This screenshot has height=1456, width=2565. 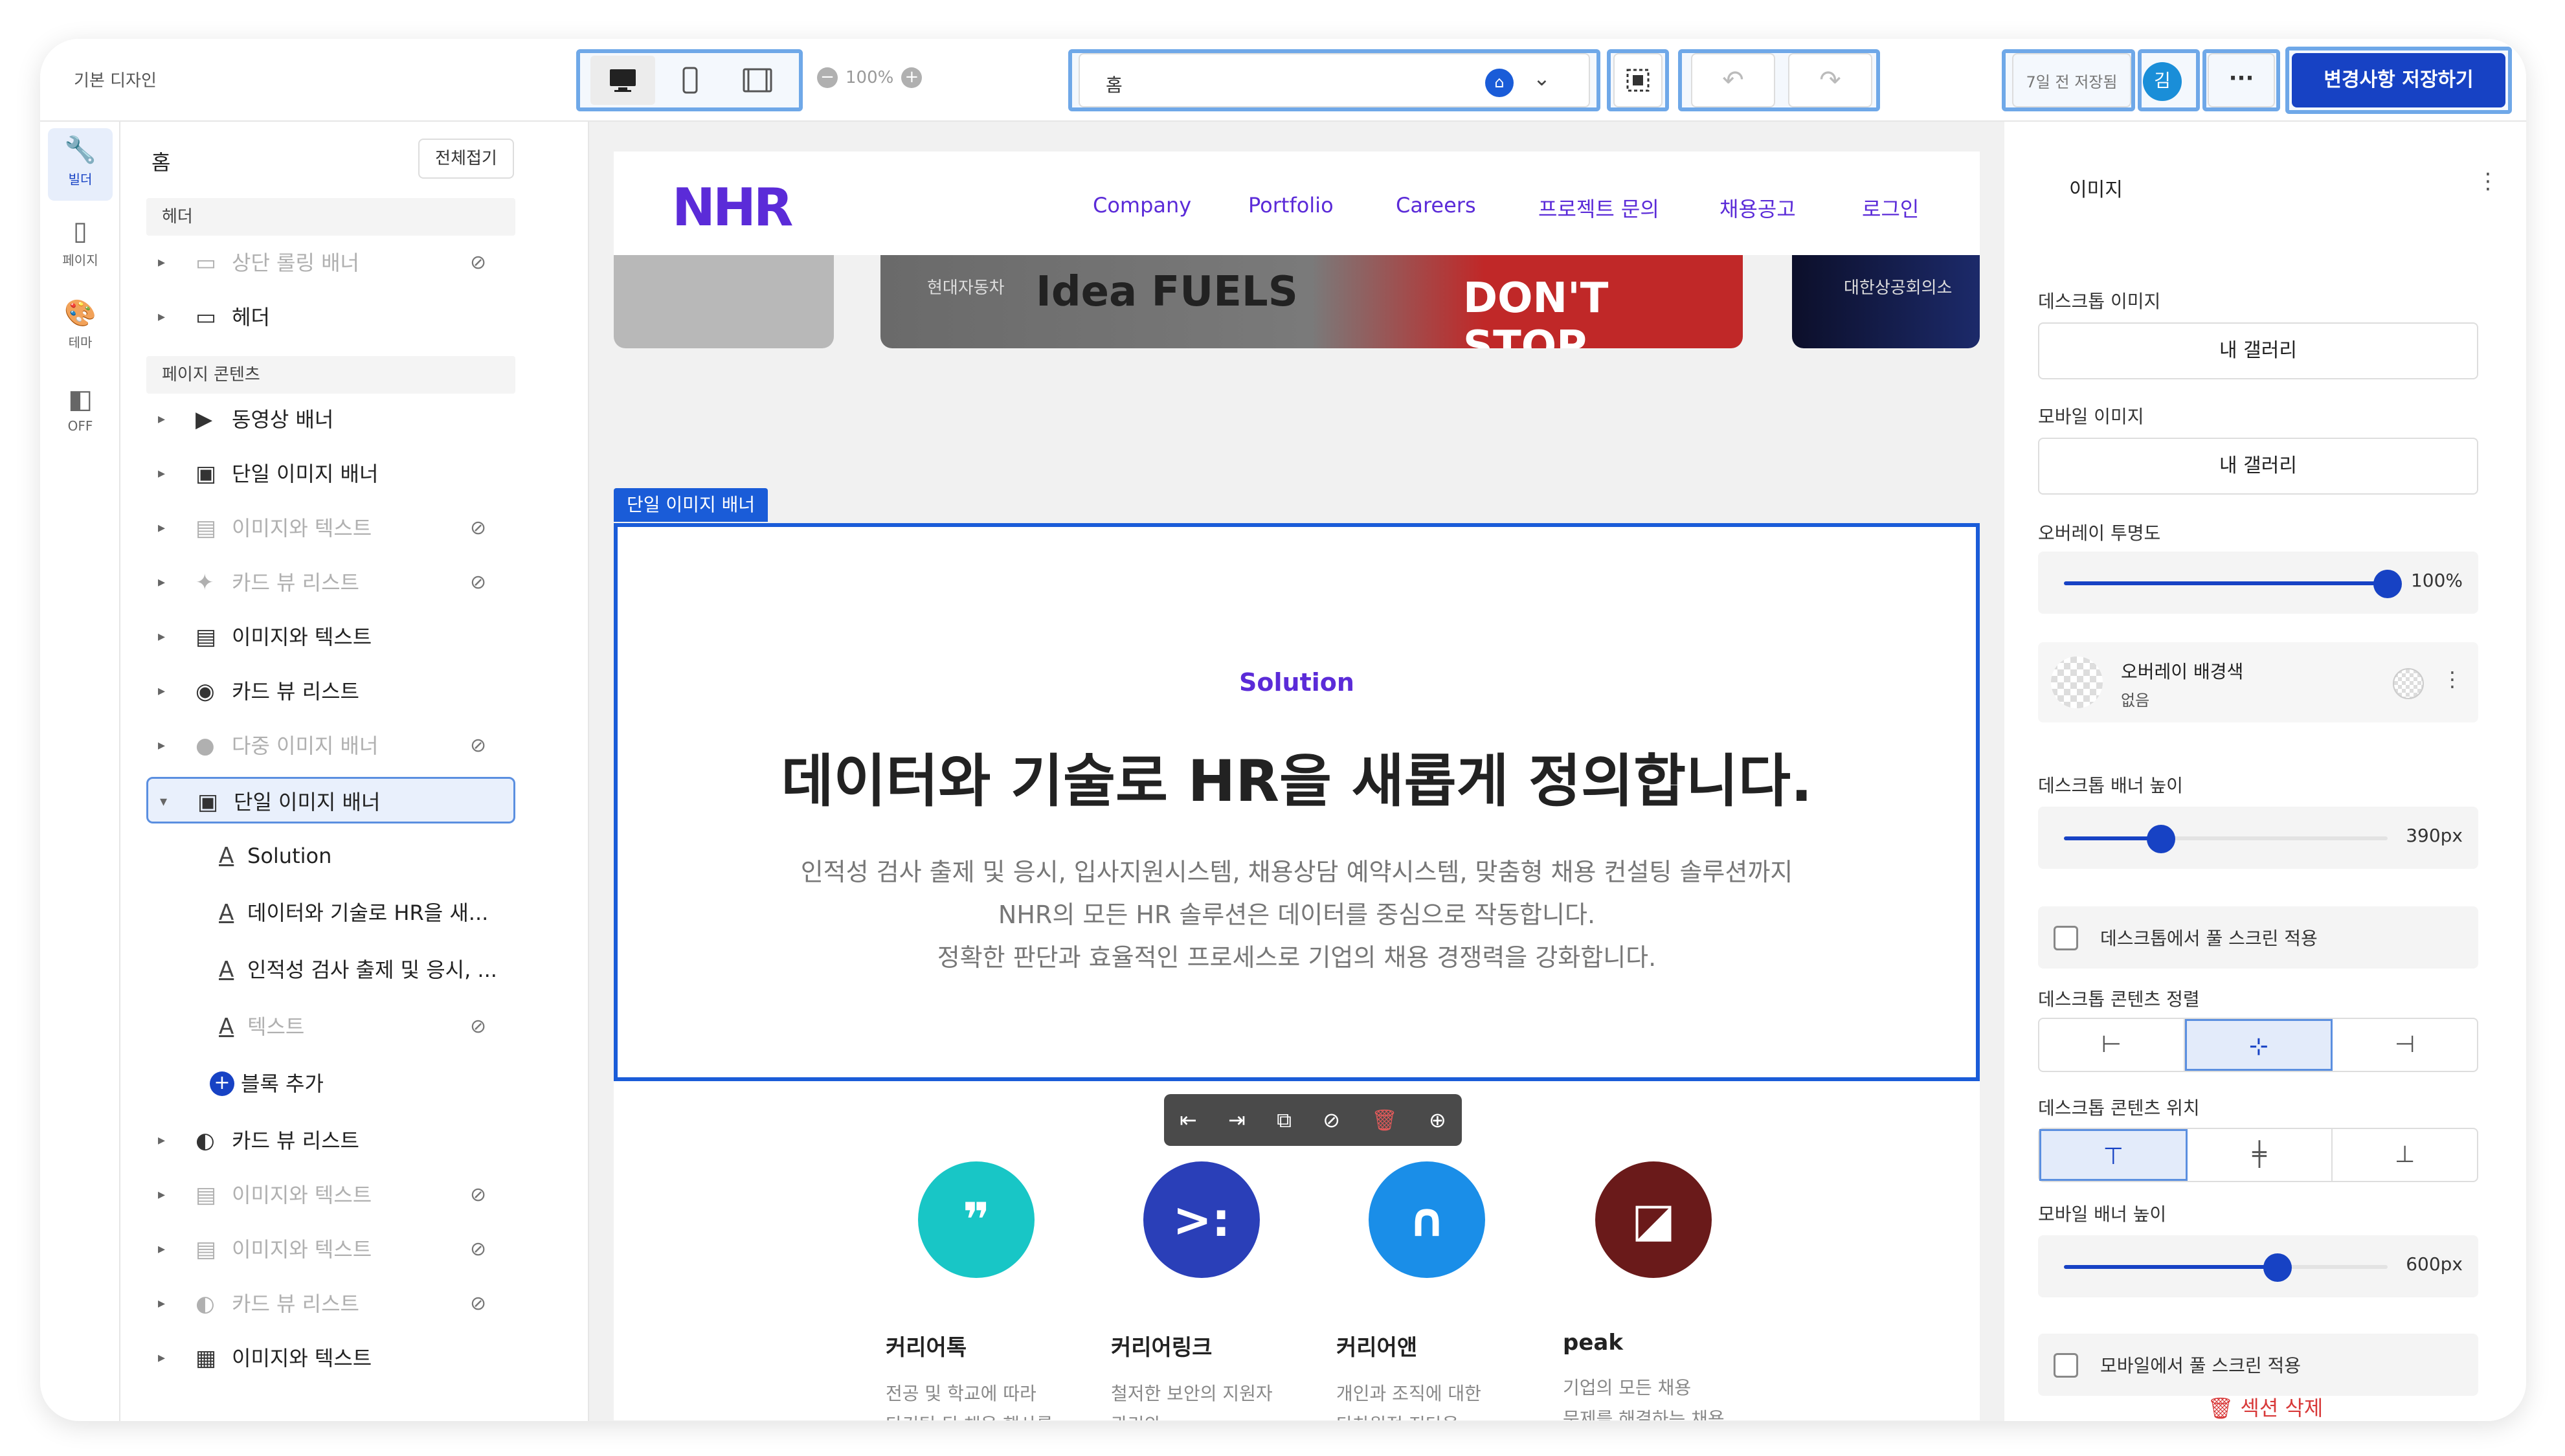 What do you see at coordinates (330, 582) in the screenshot?
I see `tree-row: ▸ ✦ 카드 뷰 리스트 ⊘` at bounding box center [330, 582].